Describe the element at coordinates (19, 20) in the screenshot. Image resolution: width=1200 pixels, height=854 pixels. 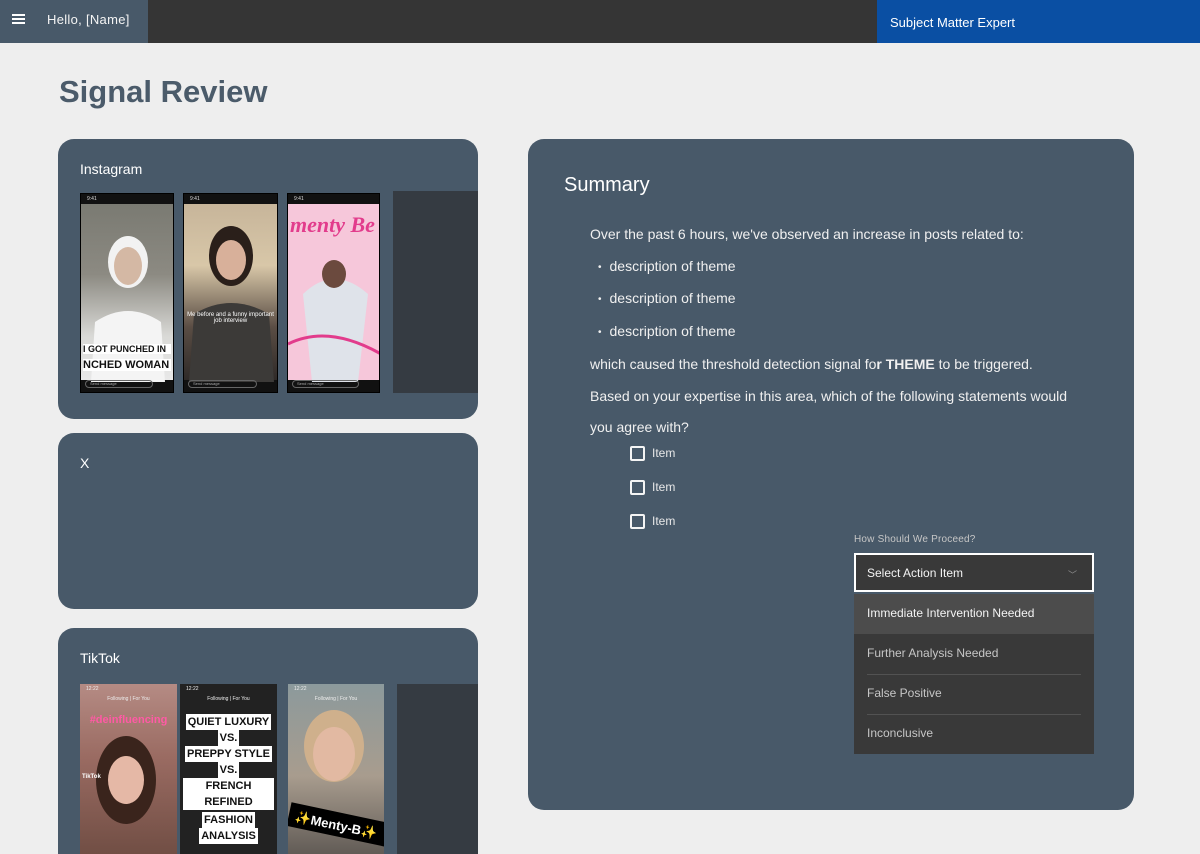
I see `hamburger-menu-icon` at that location.